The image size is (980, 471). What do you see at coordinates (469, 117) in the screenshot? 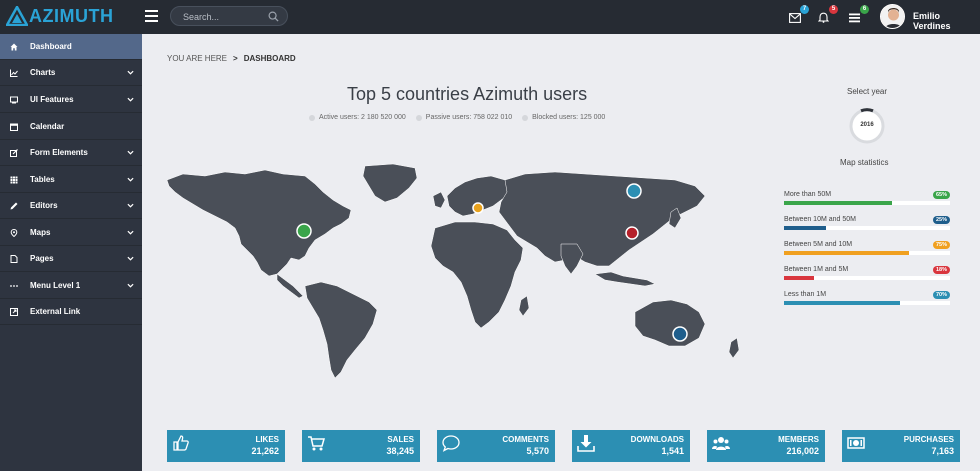
I see `legend-label: Passive users: 758 022 010` at bounding box center [469, 117].